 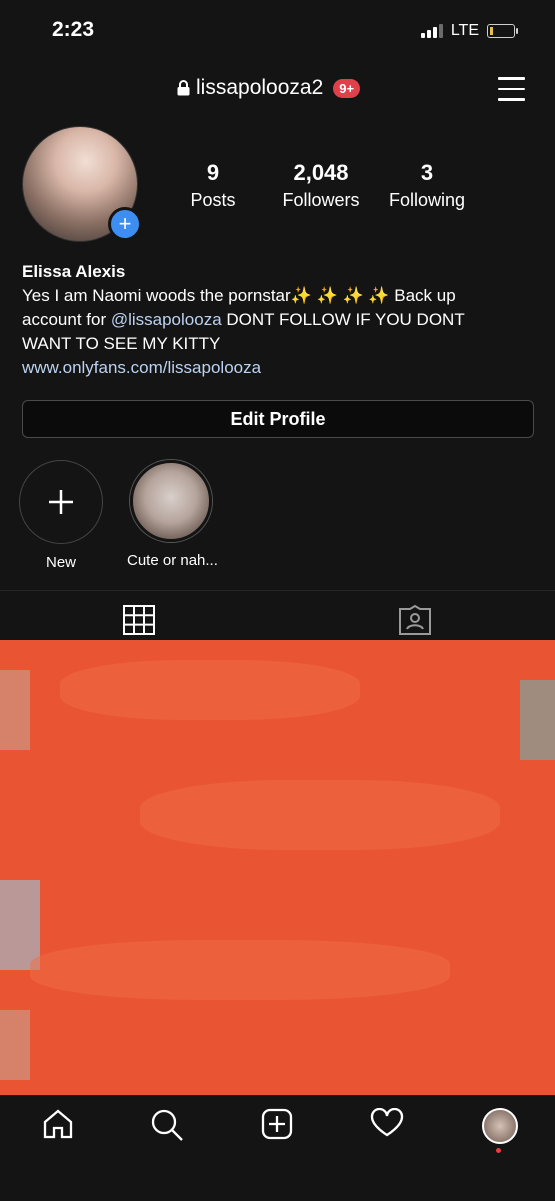 I want to click on status-time: 2:23, so click(x=73, y=29).